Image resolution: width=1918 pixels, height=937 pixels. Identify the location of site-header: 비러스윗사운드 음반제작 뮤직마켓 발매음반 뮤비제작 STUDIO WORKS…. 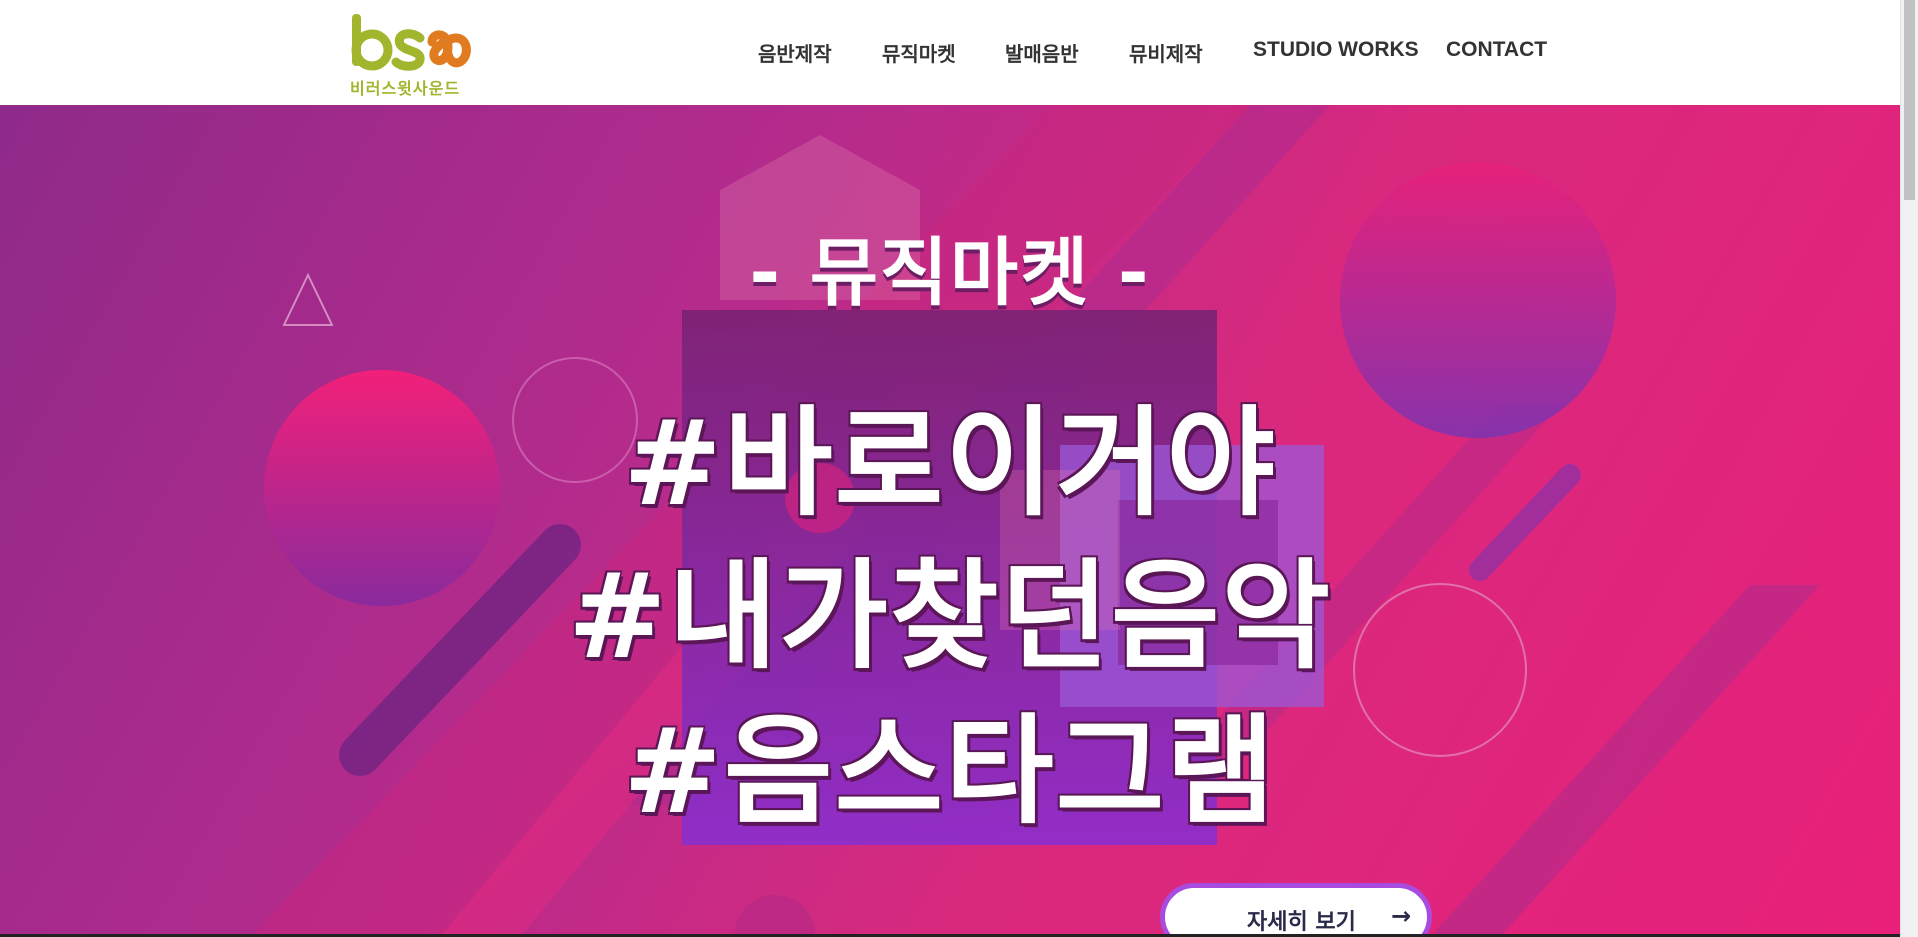
(950, 52).